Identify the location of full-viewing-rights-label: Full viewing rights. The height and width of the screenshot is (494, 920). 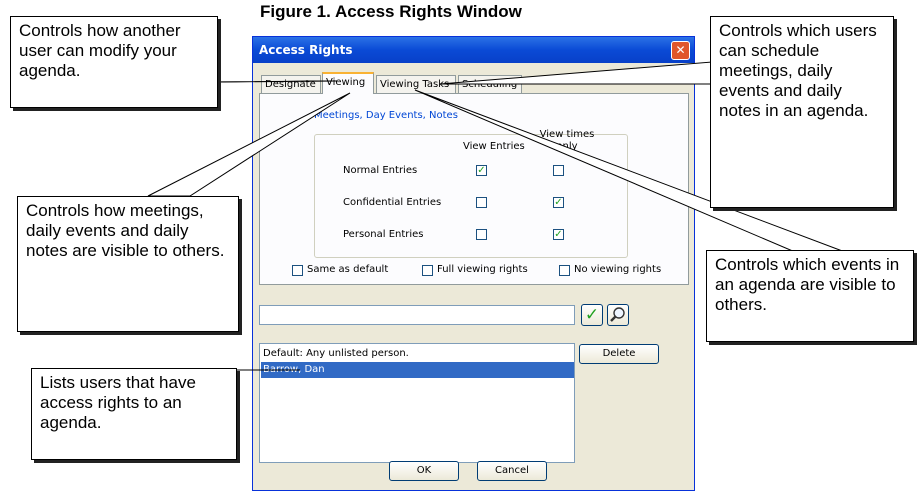
(482, 269).